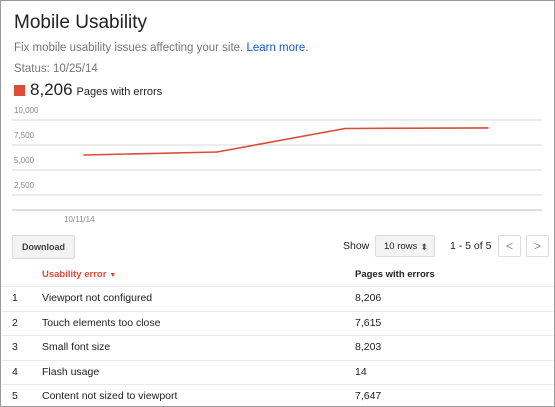 The image size is (555, 407). Describe the element at coordinates (401, 246) in the screenshot. I see `rows-per-page-value: 10 rows` at that location.